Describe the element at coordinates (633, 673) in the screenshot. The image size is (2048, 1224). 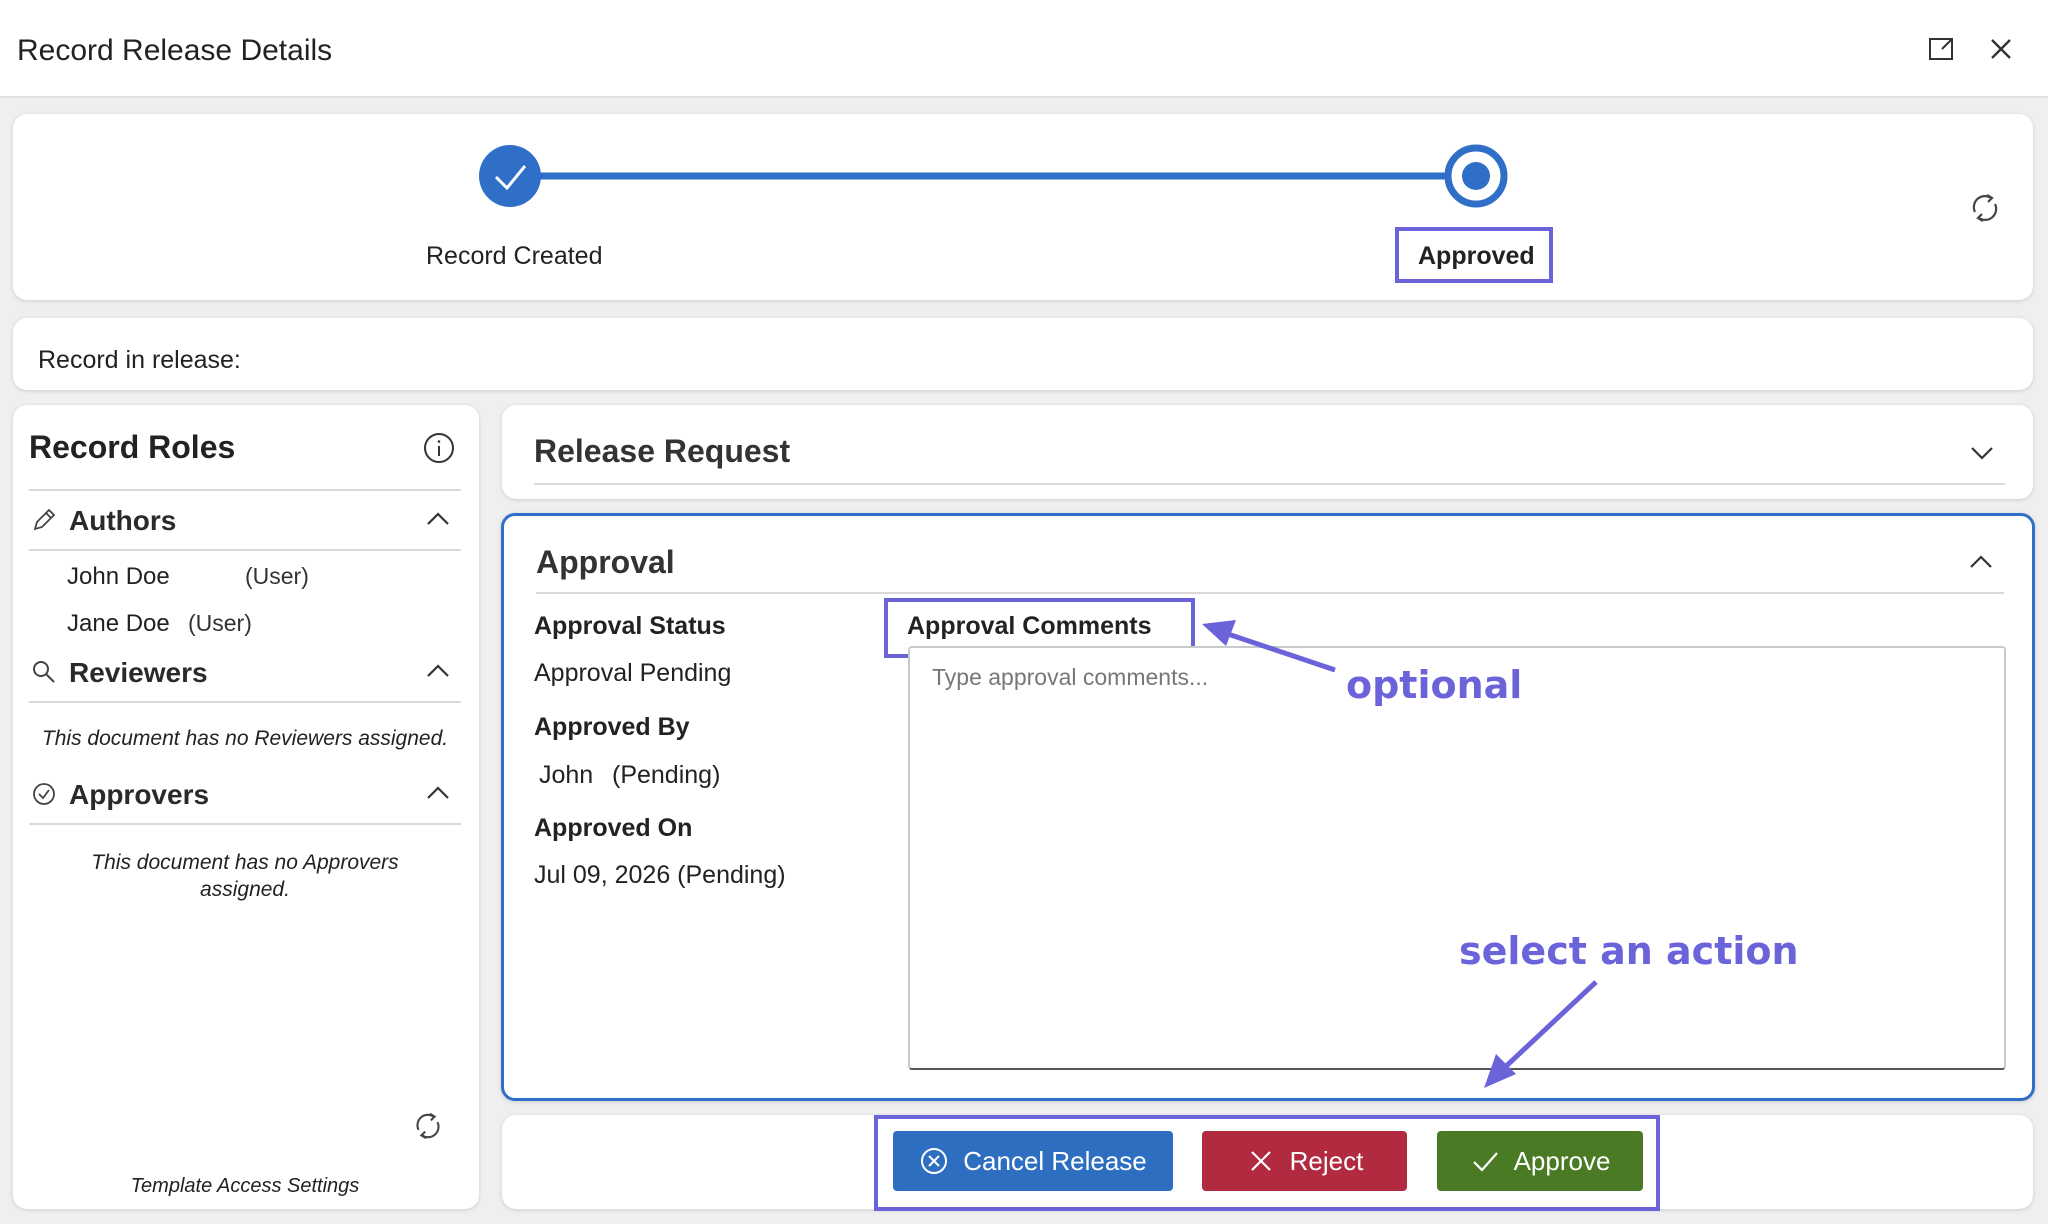
I see `approval-status-value: Approval Pending` at that location.